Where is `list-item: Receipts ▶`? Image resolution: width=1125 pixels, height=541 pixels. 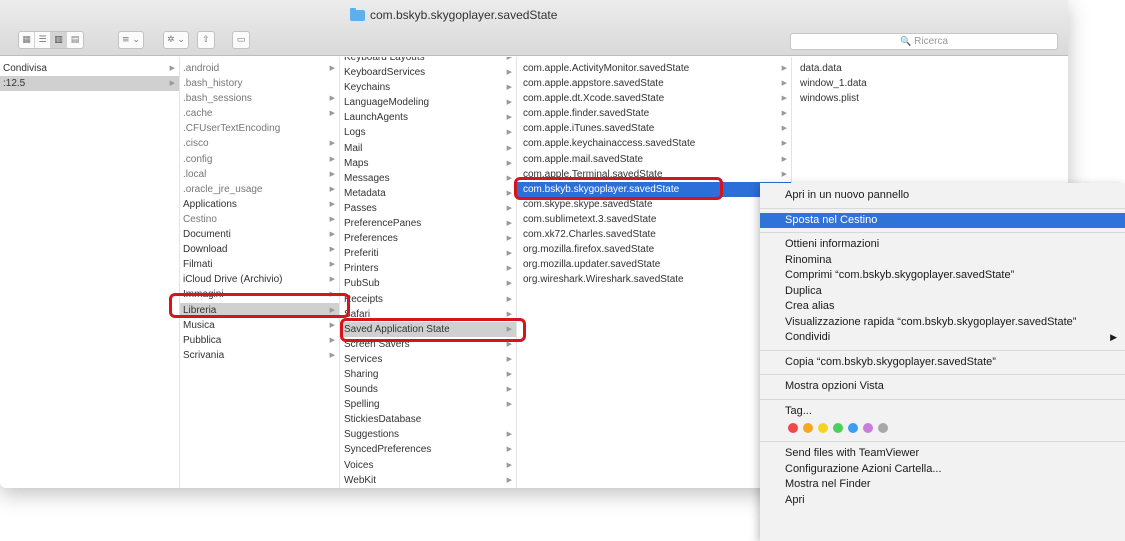 list-item: Receipts ▶ is located at coordinates (428, 299).